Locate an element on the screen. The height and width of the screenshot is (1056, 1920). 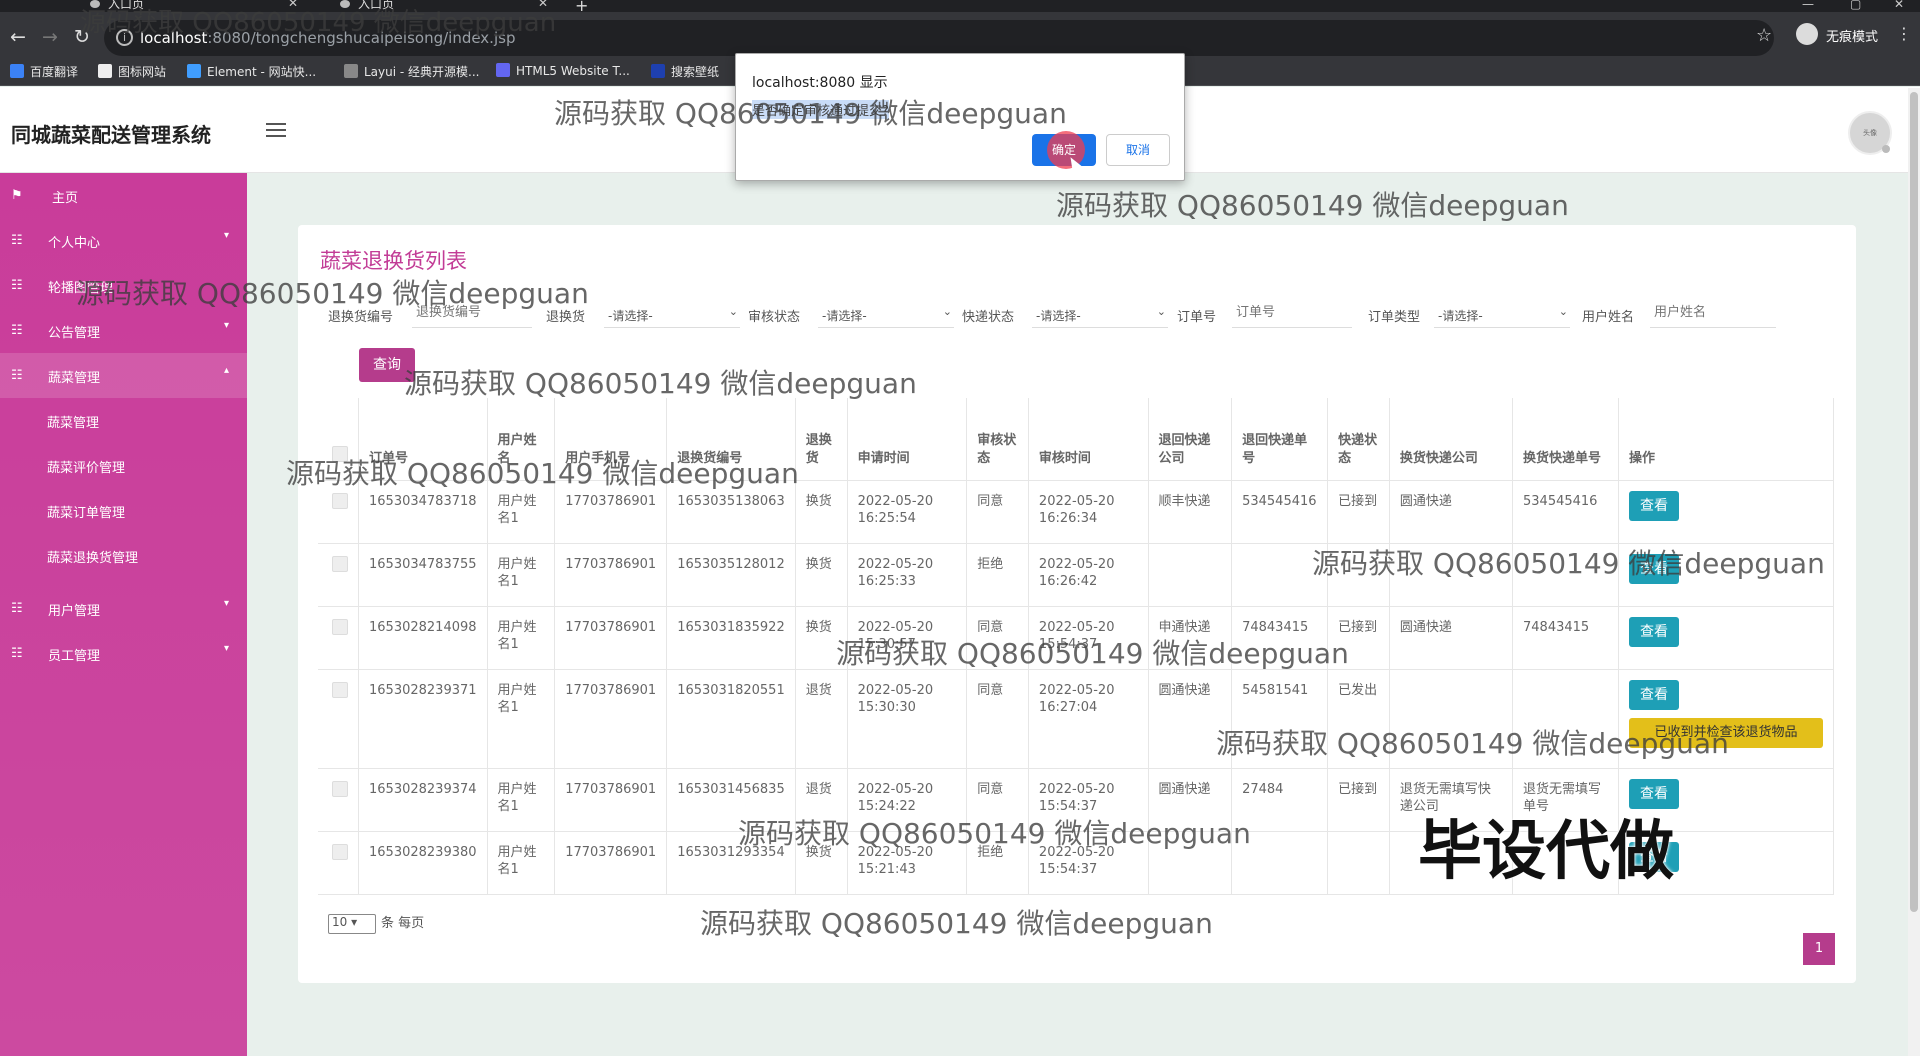
cell-back-company: 申通快递 is located at coordinates (1190, 638).